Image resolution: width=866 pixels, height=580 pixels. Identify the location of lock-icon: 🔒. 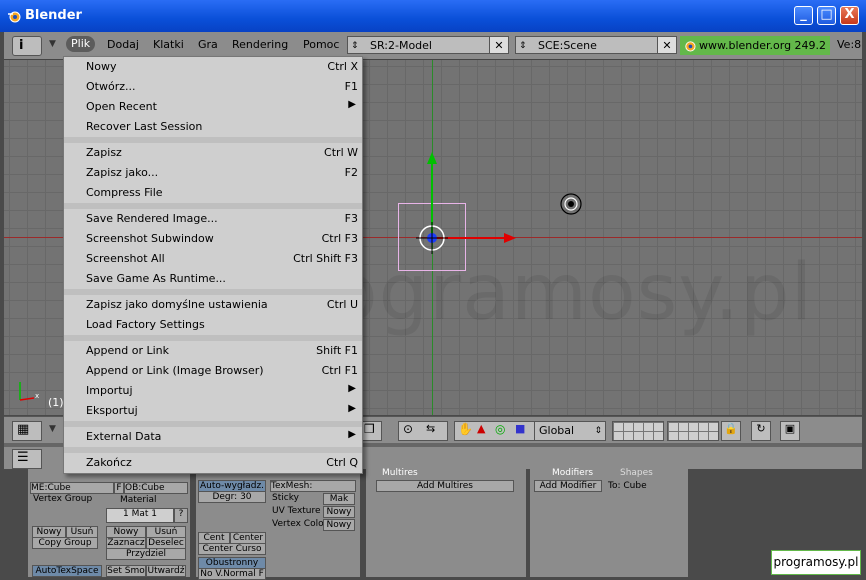
(731, 431).